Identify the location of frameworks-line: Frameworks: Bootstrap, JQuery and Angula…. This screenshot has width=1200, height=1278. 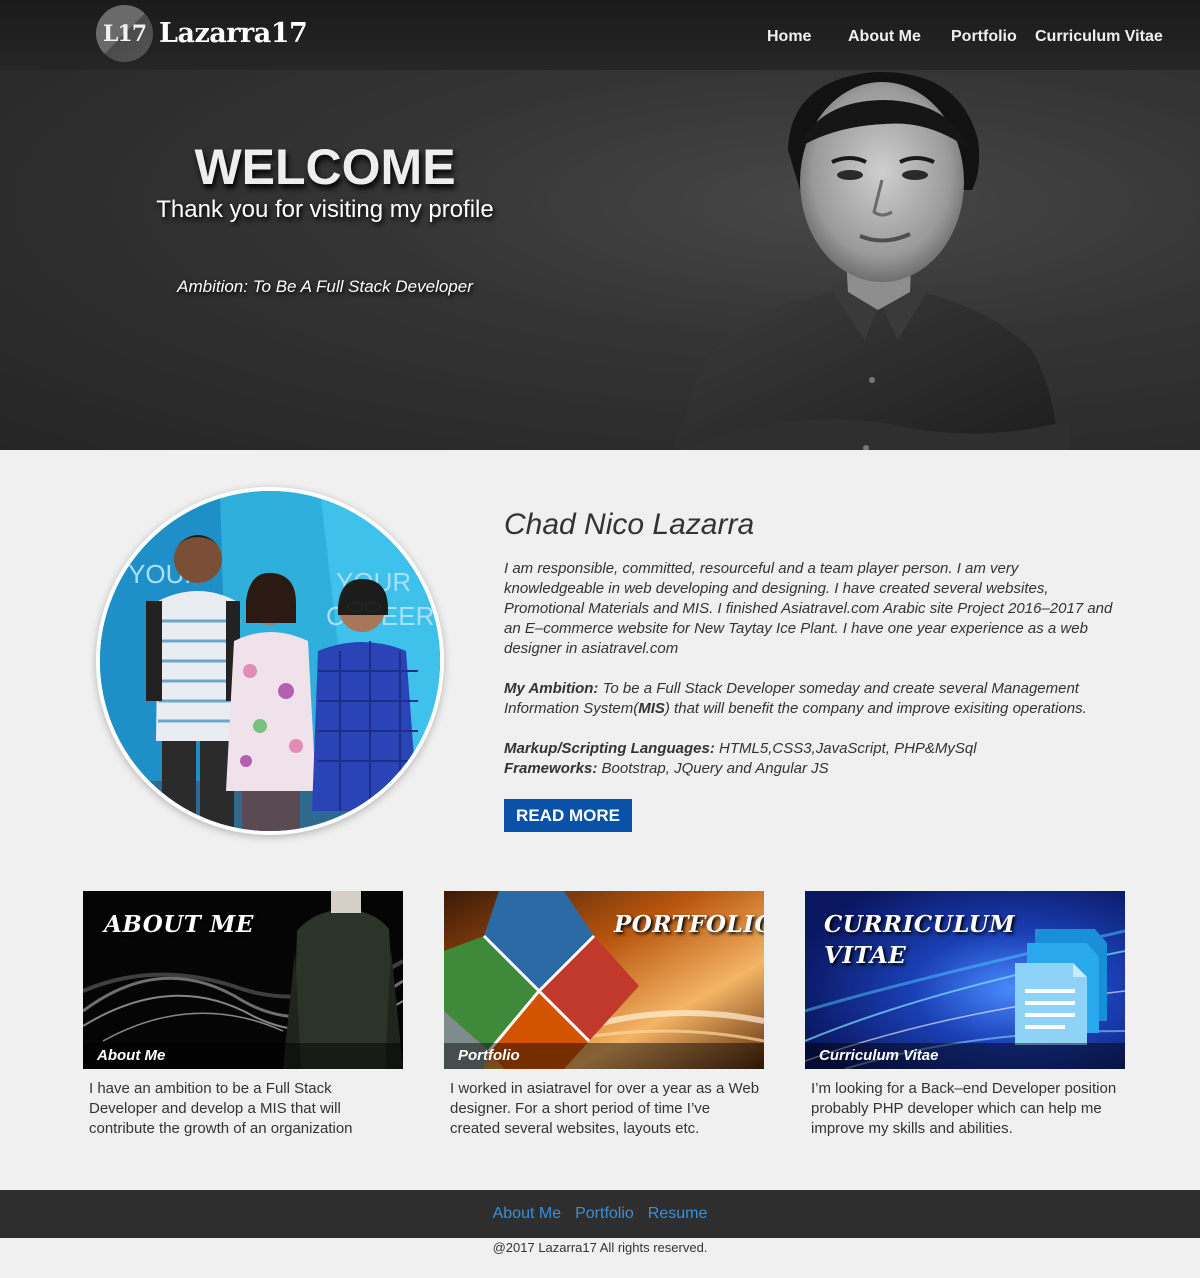
(809, 769).